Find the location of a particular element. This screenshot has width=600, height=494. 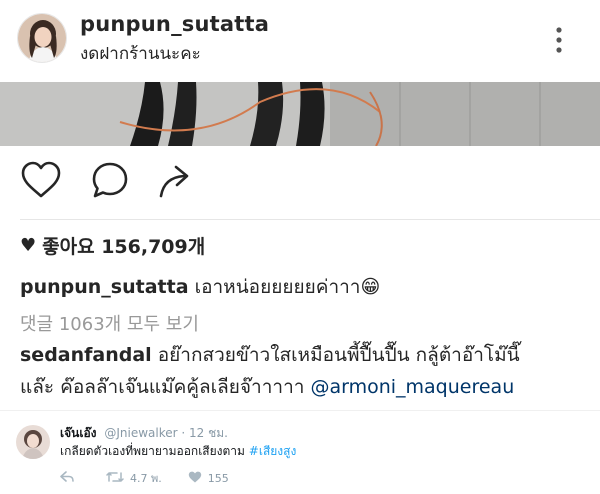

tweet-header: เจ๊นเอ๊ง @Jniewalker · 12 ชม. is located at coordinates (144, 433).